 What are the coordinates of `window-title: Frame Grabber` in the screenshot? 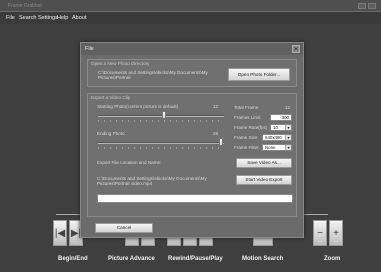 It's located at (25, 6).